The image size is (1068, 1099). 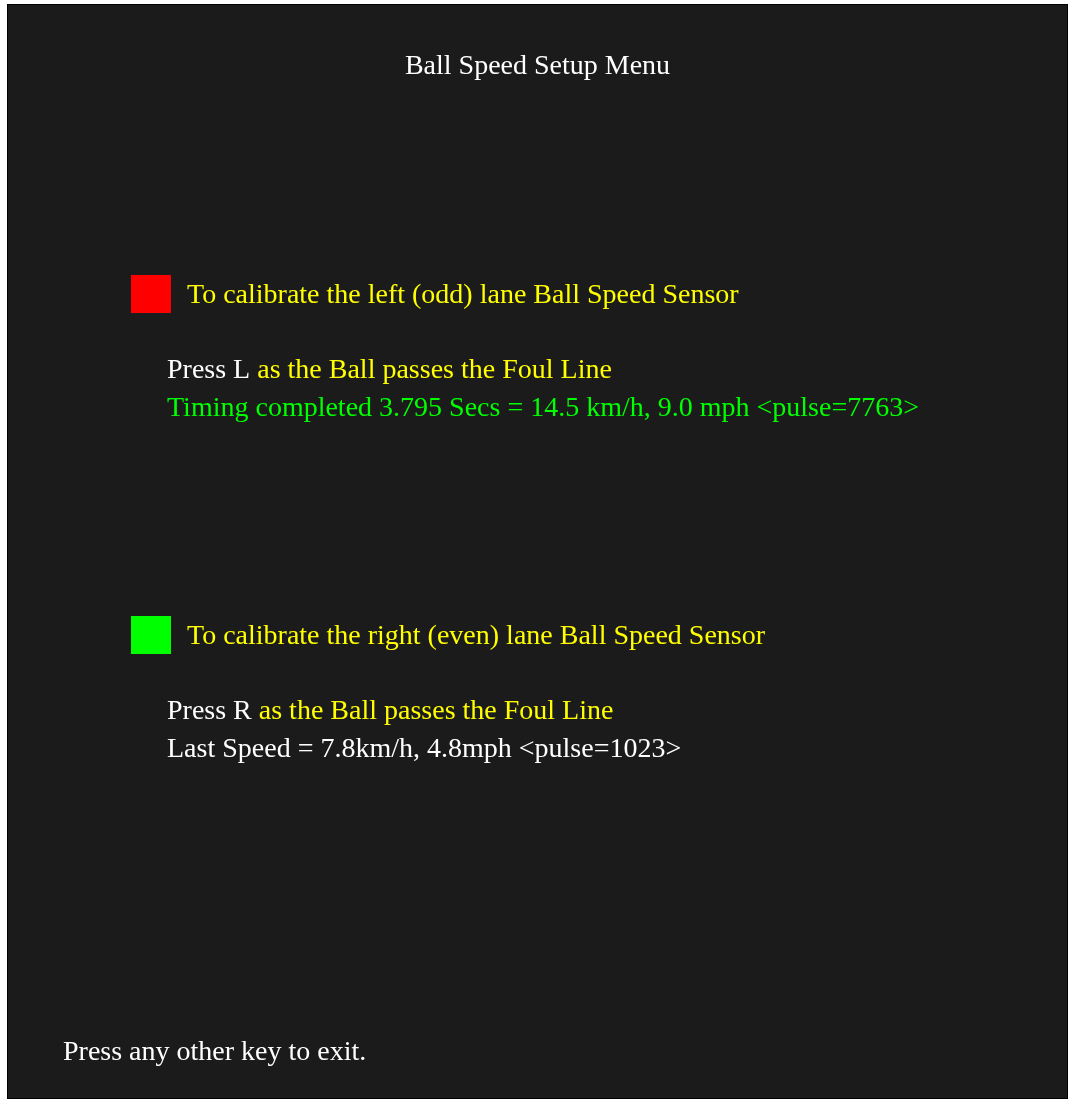 What do you see at coordinates (209, 709) in the screenshot?
I see `key-prompt: Press R` at bounding box center [209, 709].